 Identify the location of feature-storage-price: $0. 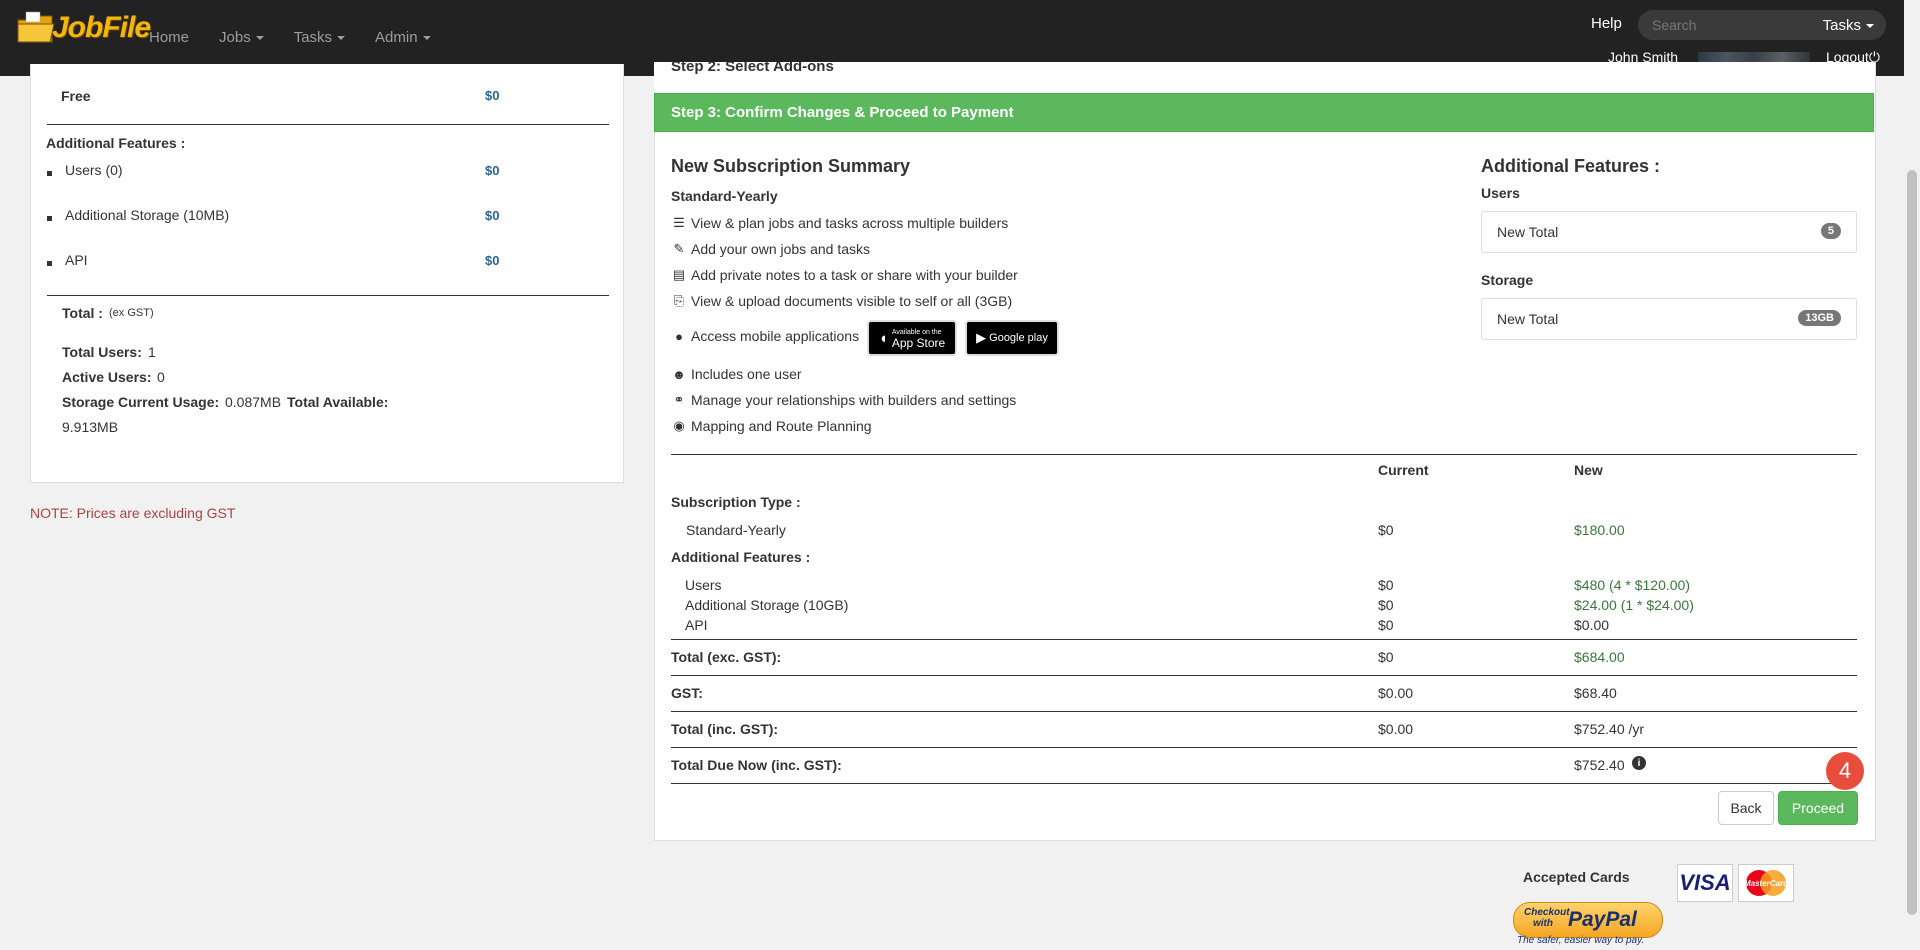
(492, 215).